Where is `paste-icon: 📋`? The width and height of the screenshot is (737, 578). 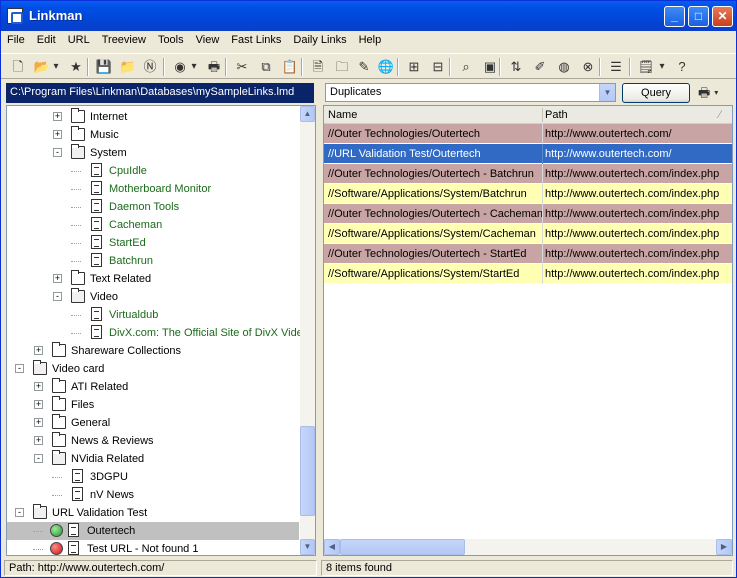 paste-icon: 📋 is located at coordinates (290, 67).